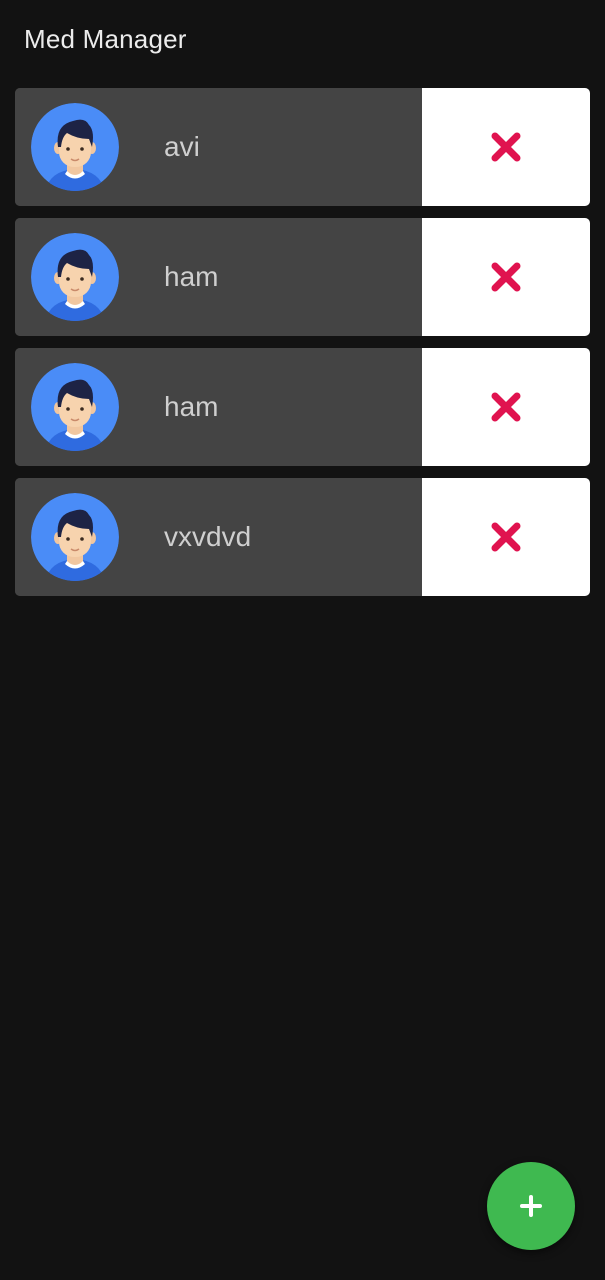  I want to click on list-item: avi, so click(302, 147).